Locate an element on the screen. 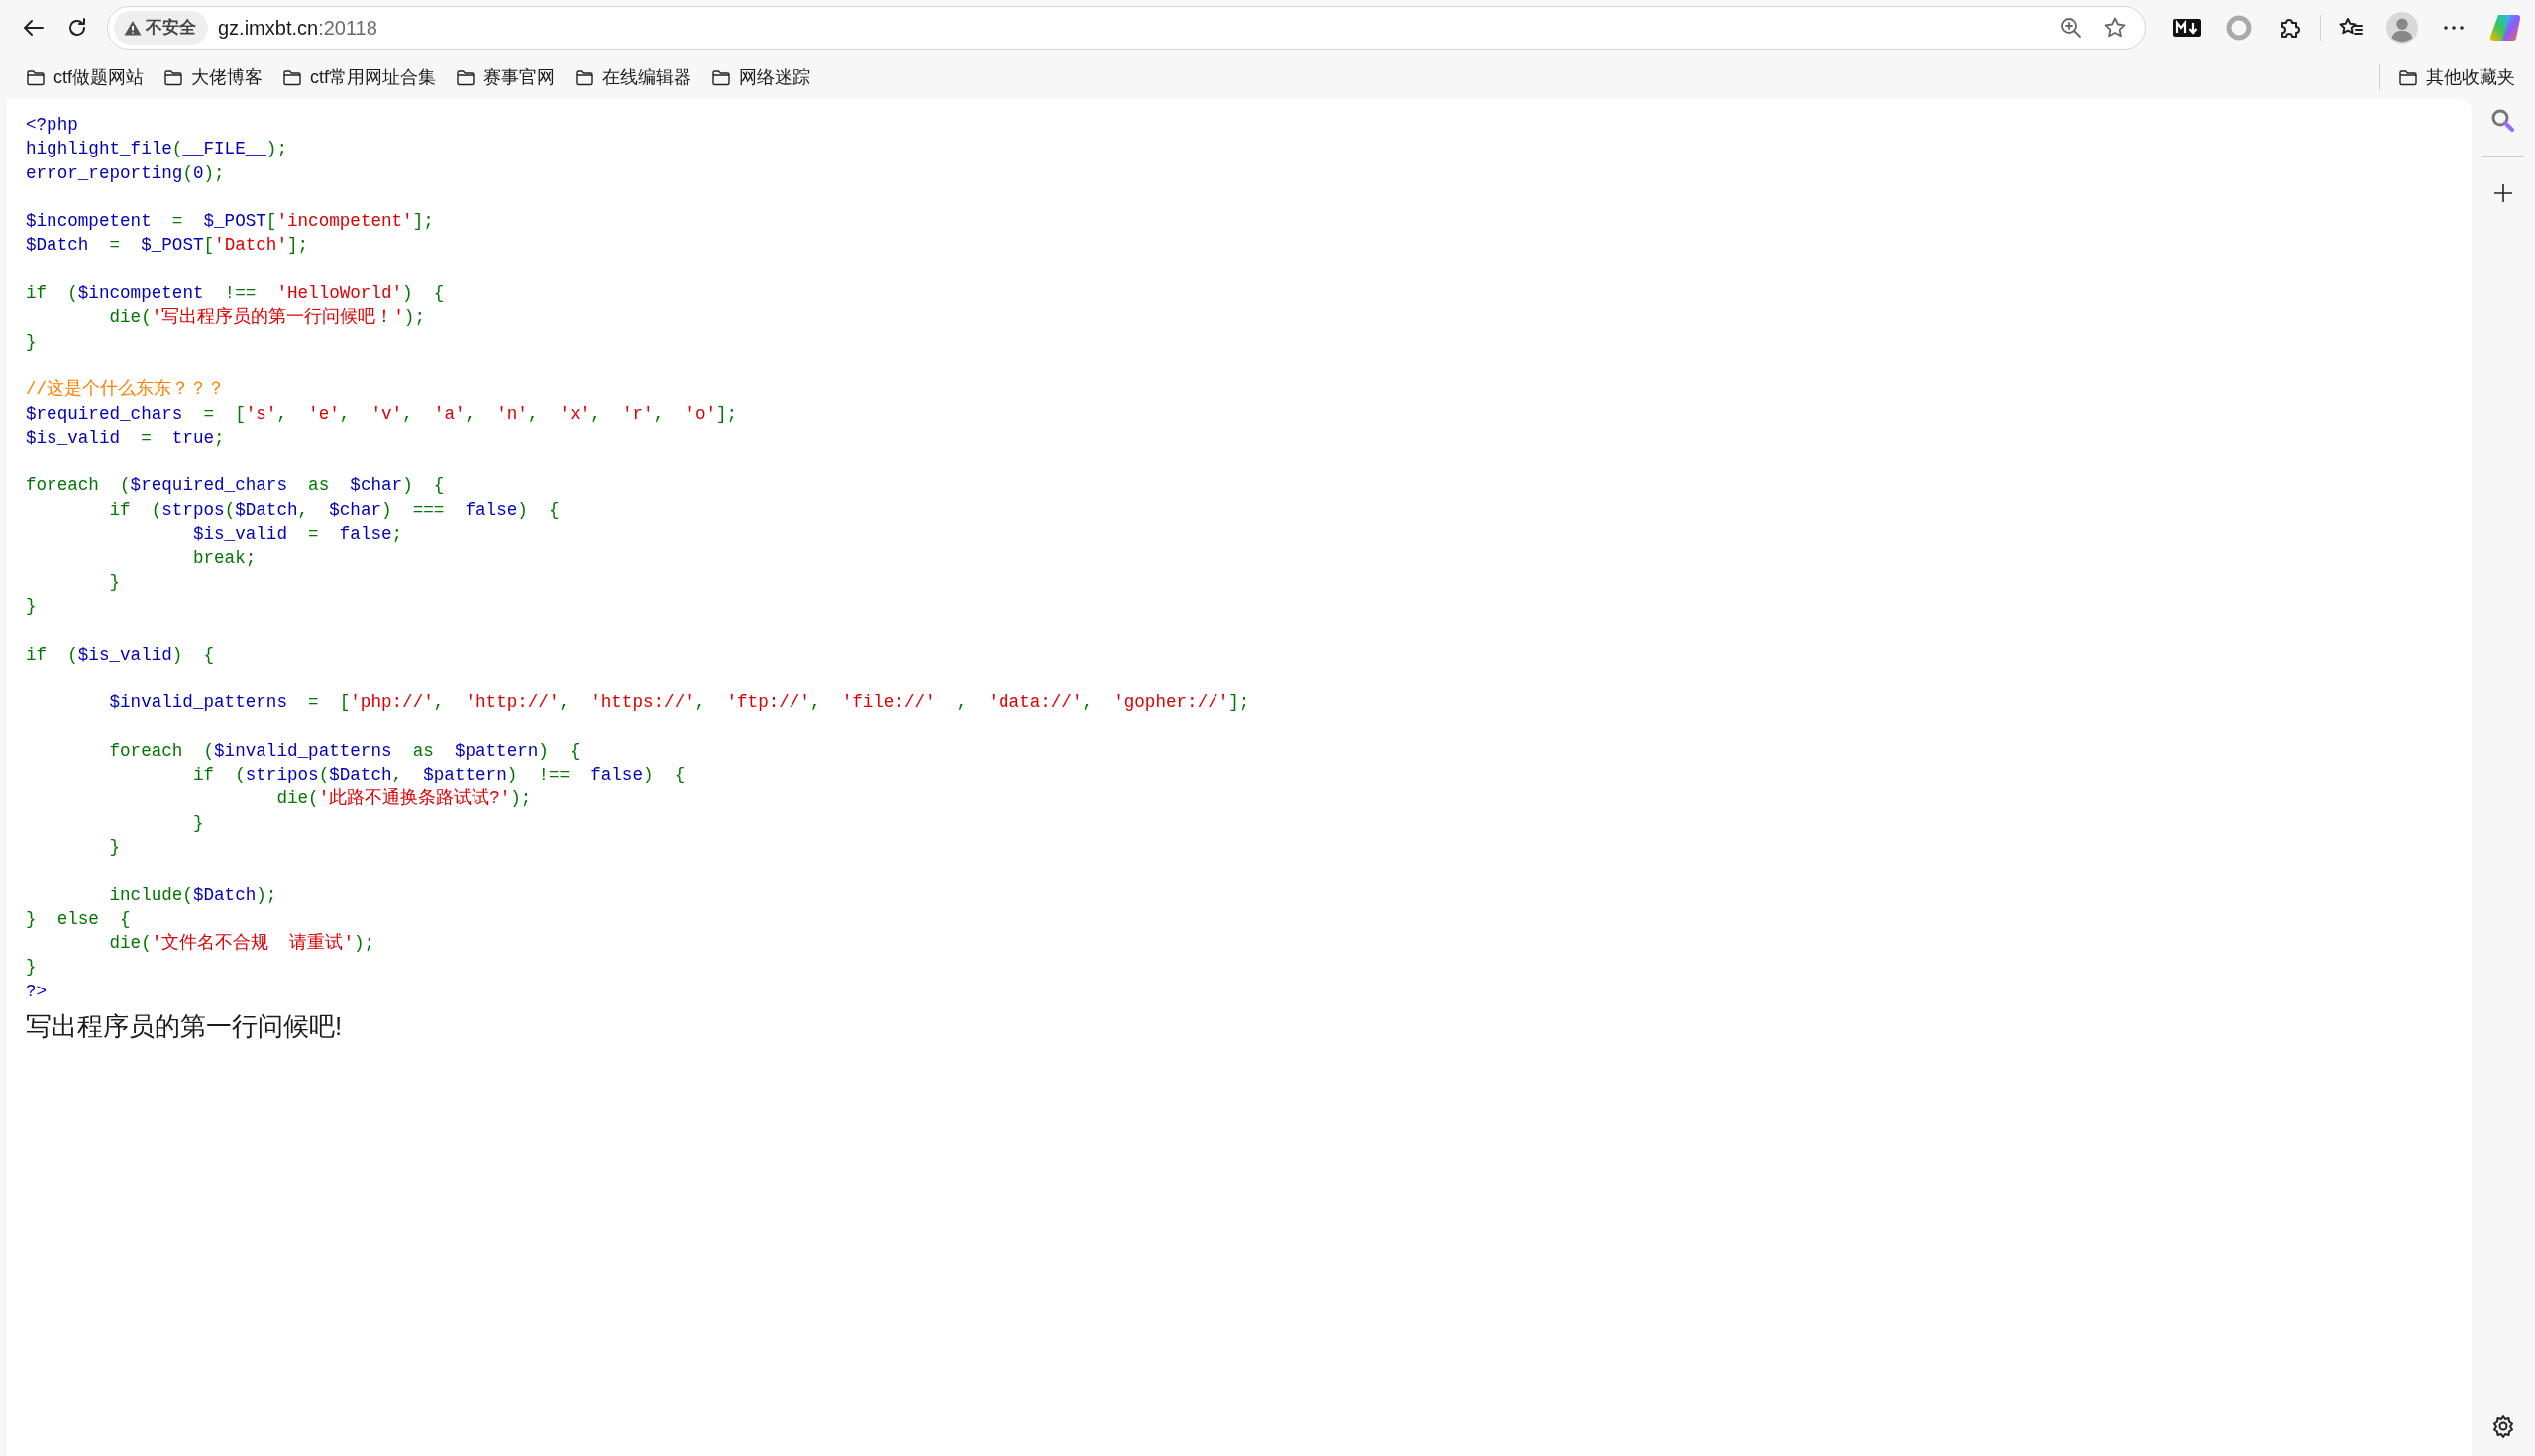  code-line: $is_valid = false; is located at coordinates (297, 535).